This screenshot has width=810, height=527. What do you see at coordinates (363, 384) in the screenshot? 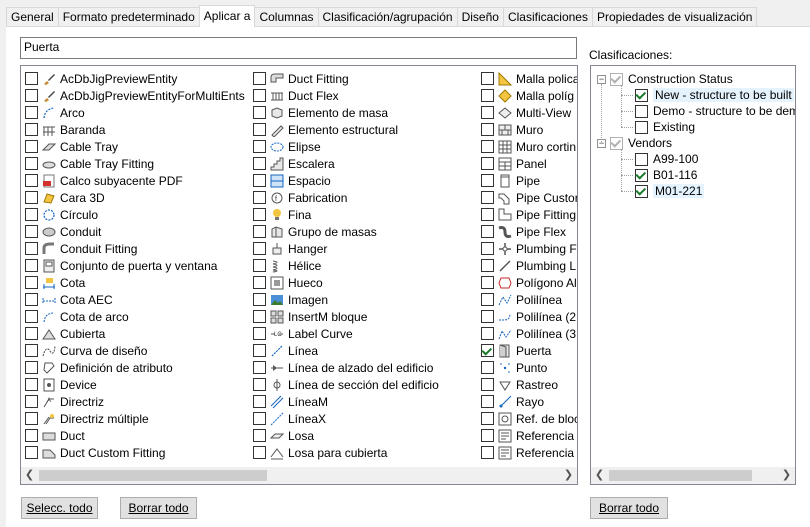
I see `object-type-item: Línea de sección del edificio` at bounding box center [363, 384].